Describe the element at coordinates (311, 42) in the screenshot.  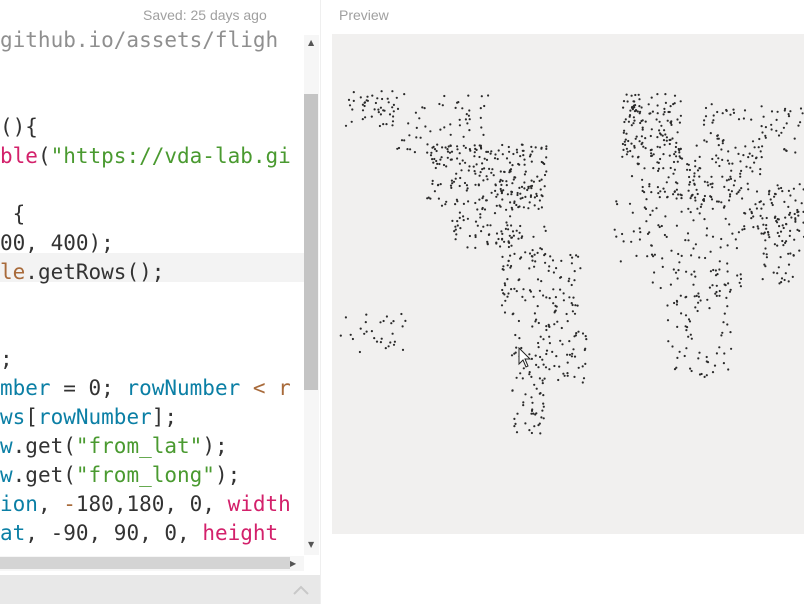
I see `scroll-up-arrow-icon: ▲` at that location.